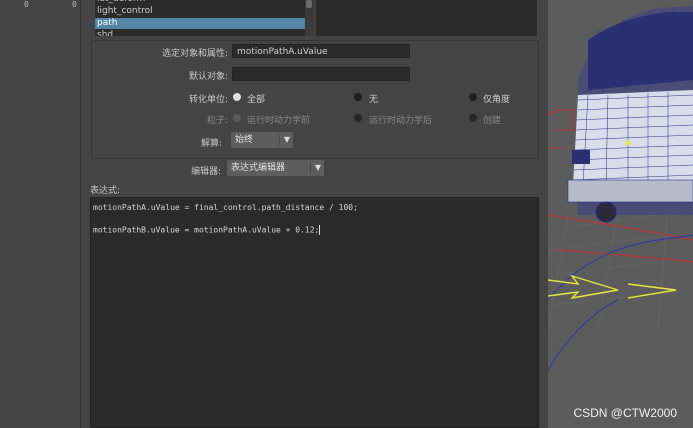  What do you see at coordinates (244, 140) in the screenshot?
I see `evaluate-dropdown-value: 始终` at bounding box center [244, 140].